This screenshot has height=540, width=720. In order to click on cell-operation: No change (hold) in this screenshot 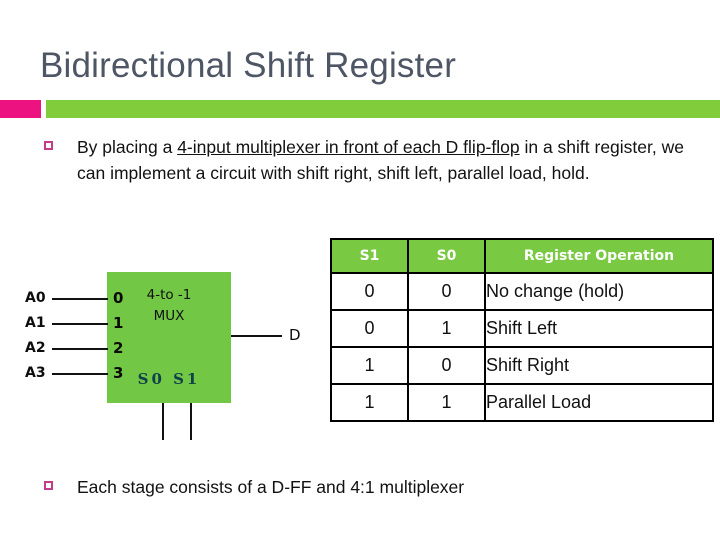, I will do `click(599, 291)`.